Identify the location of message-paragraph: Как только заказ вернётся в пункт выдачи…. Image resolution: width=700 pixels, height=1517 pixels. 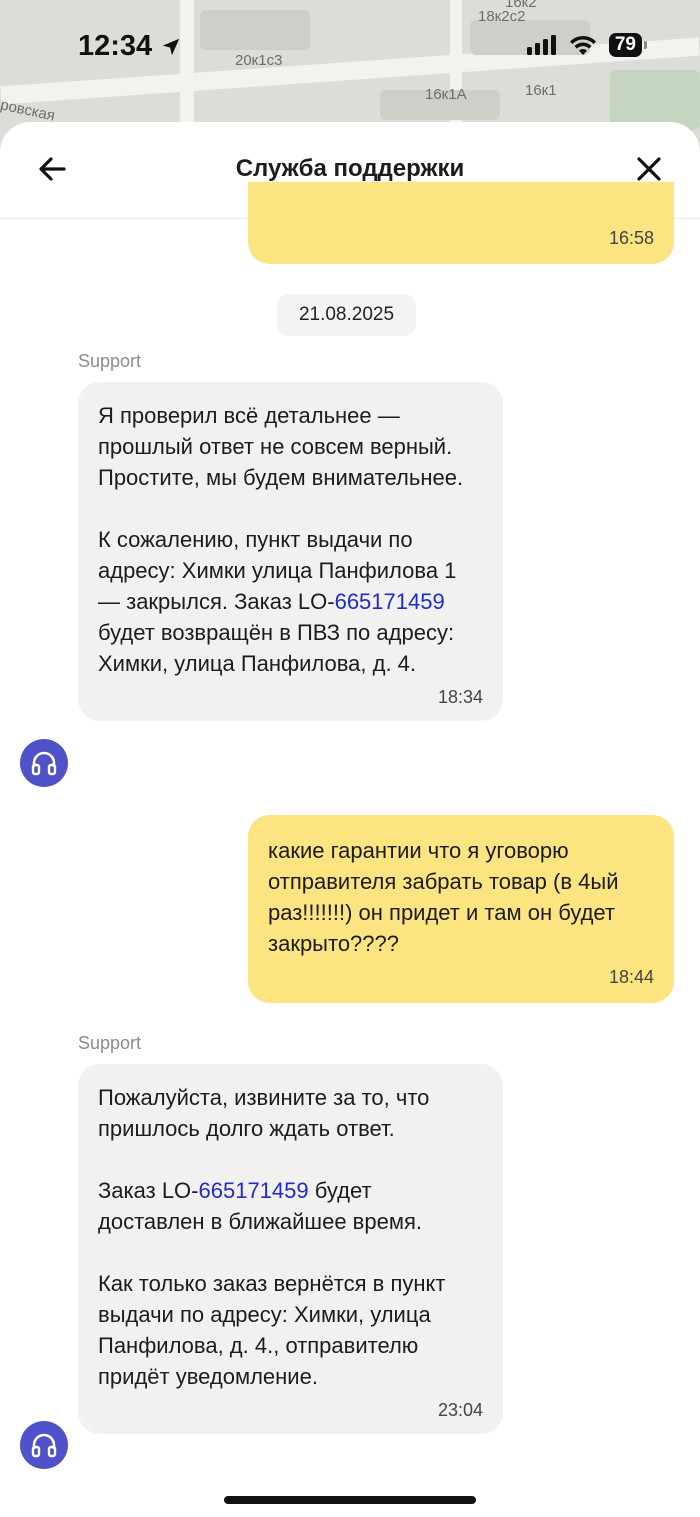
(275, 1330).